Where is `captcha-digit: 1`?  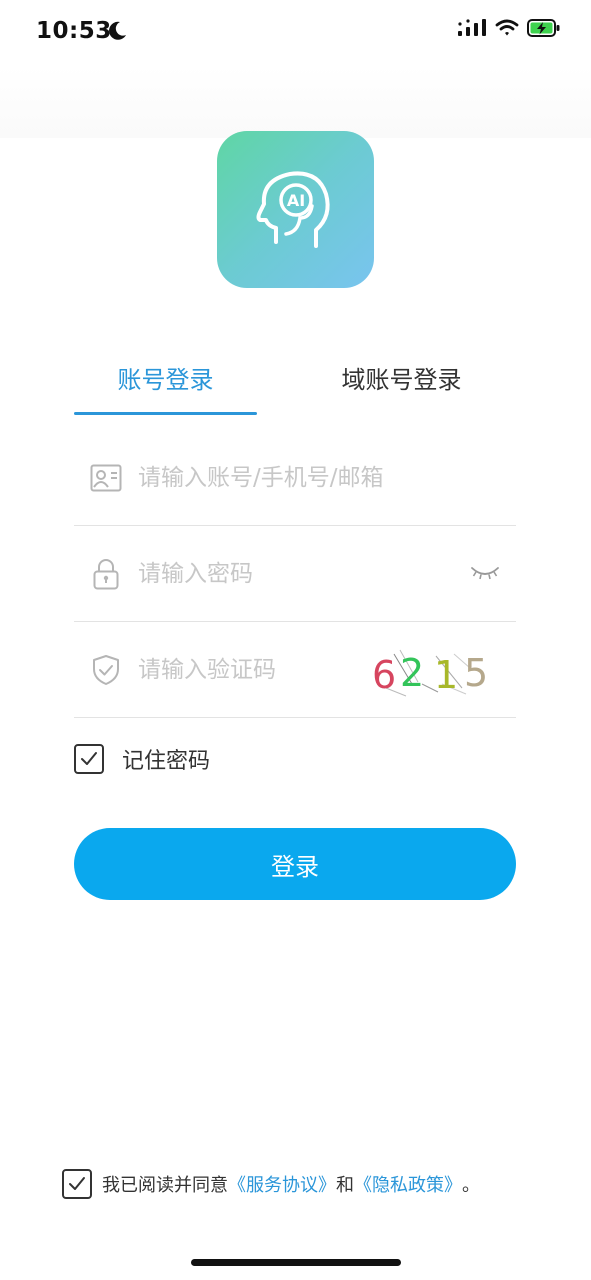
captcha-digit: 1 is located at coordinates (446, 675).